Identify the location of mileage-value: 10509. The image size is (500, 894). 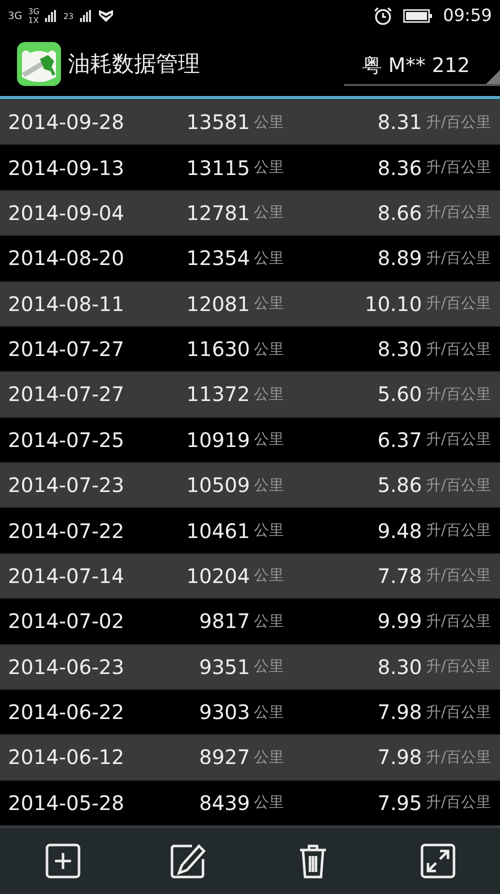
(217, 485).